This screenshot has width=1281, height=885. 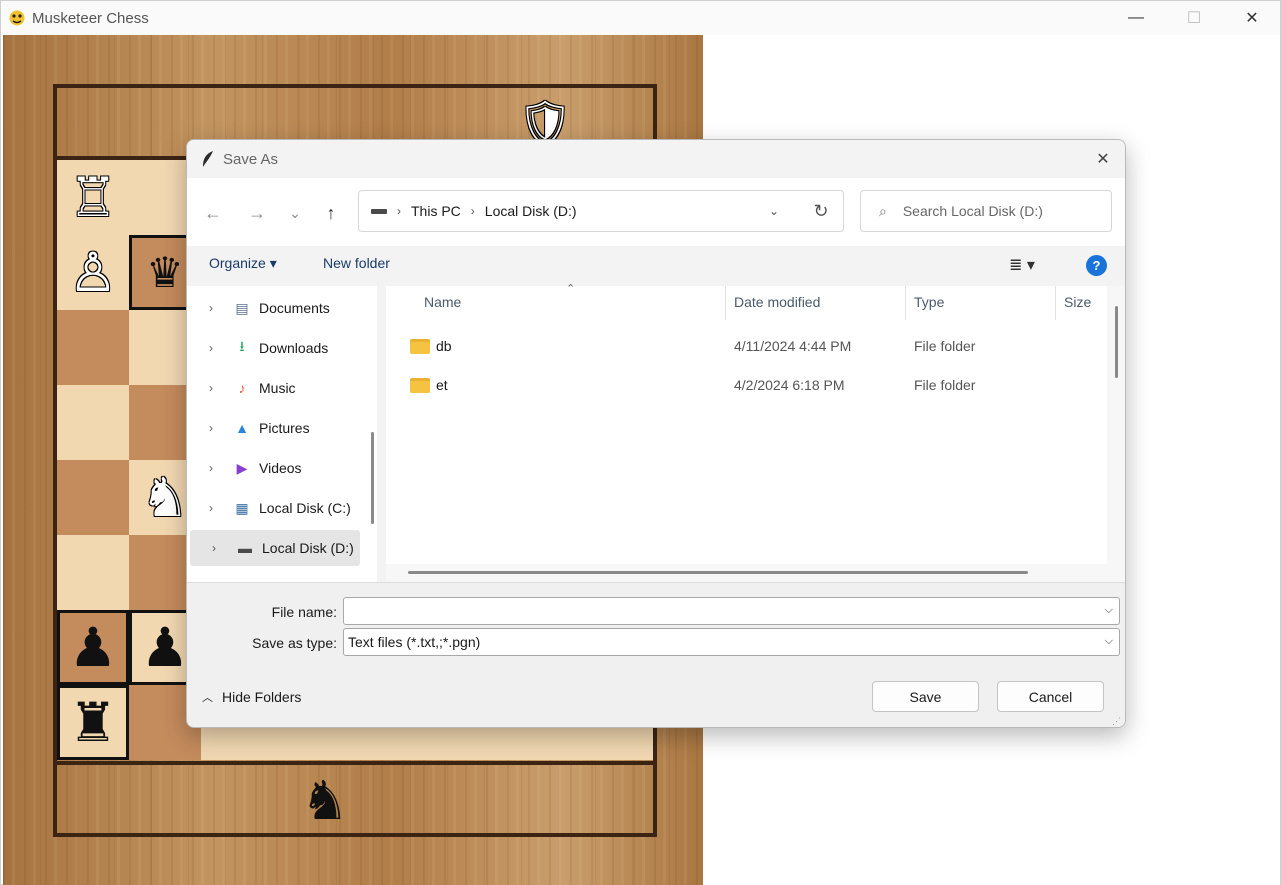 I want to click on nav-item-label: Videos, so click(x=280, y=468).